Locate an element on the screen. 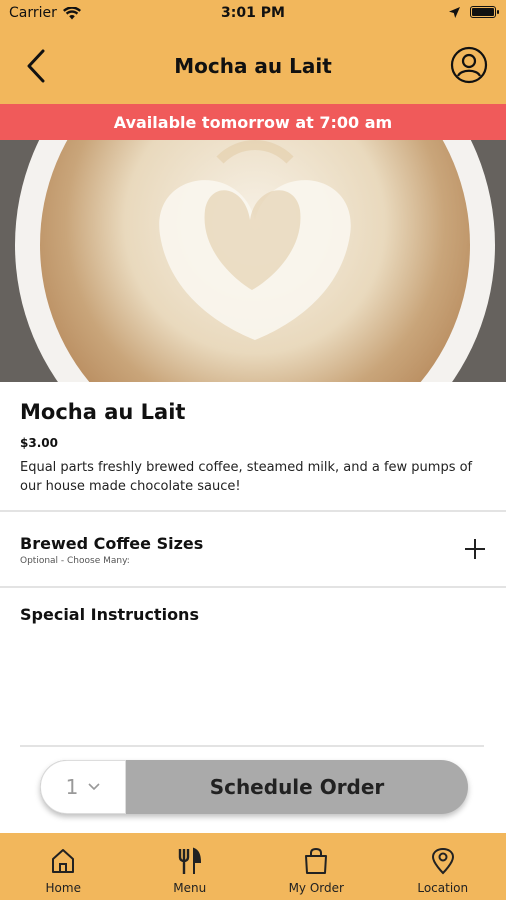  chevron-down-icon is located at coordinates (94, 787).